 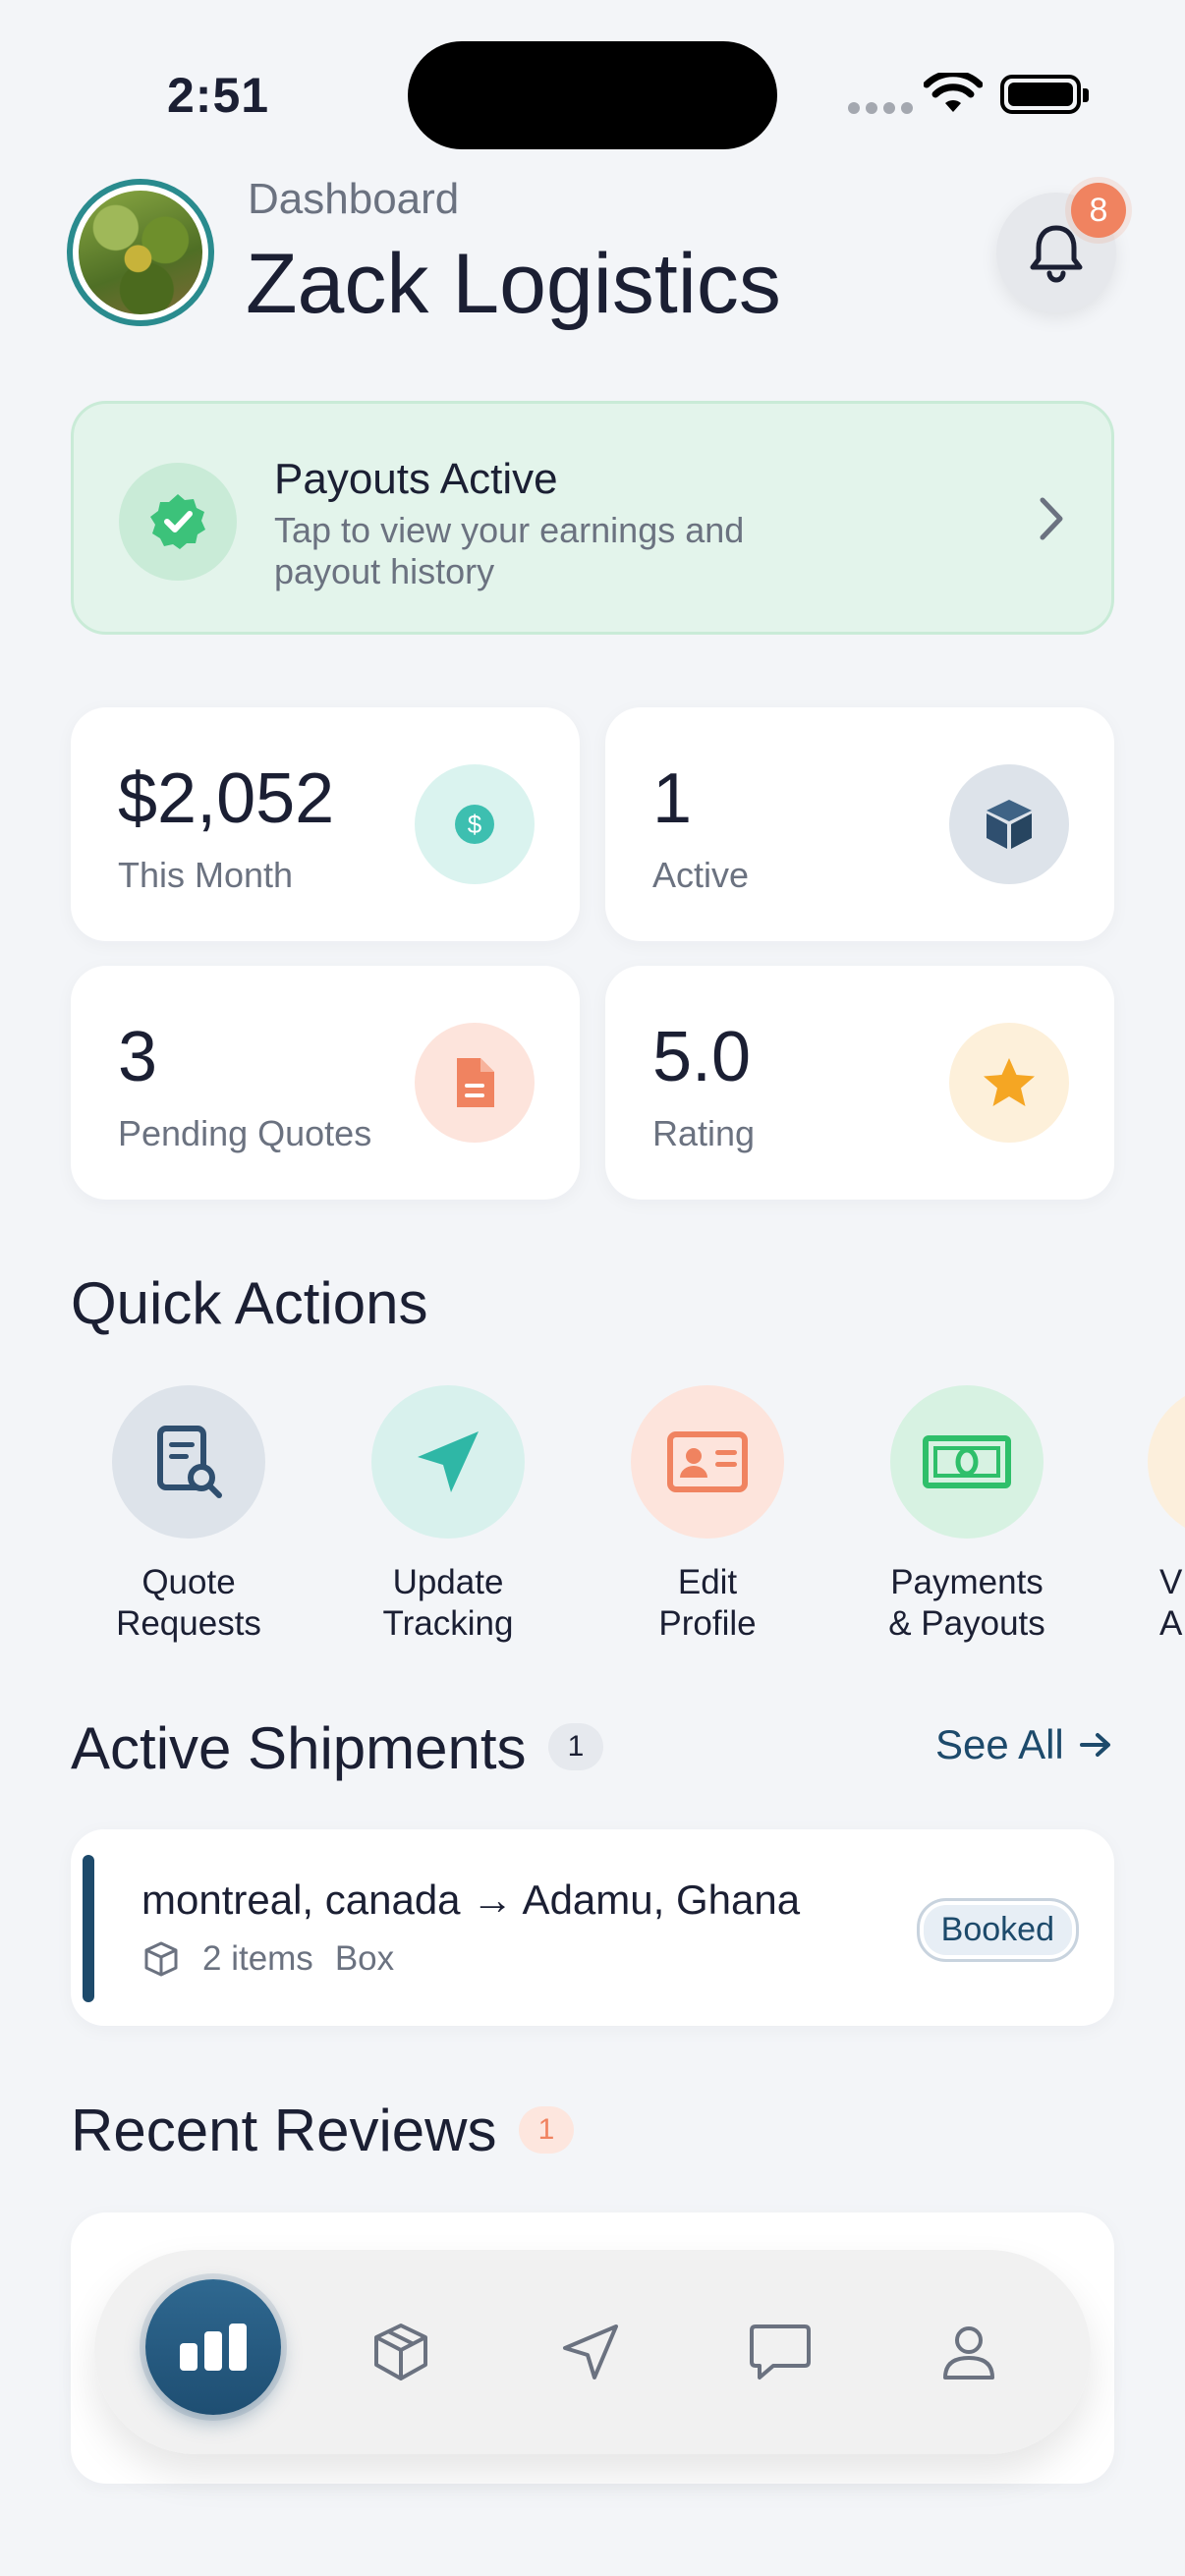 I want to click on quick-action-update-tracking: Update Tracking, so click(x=448, y=1515).